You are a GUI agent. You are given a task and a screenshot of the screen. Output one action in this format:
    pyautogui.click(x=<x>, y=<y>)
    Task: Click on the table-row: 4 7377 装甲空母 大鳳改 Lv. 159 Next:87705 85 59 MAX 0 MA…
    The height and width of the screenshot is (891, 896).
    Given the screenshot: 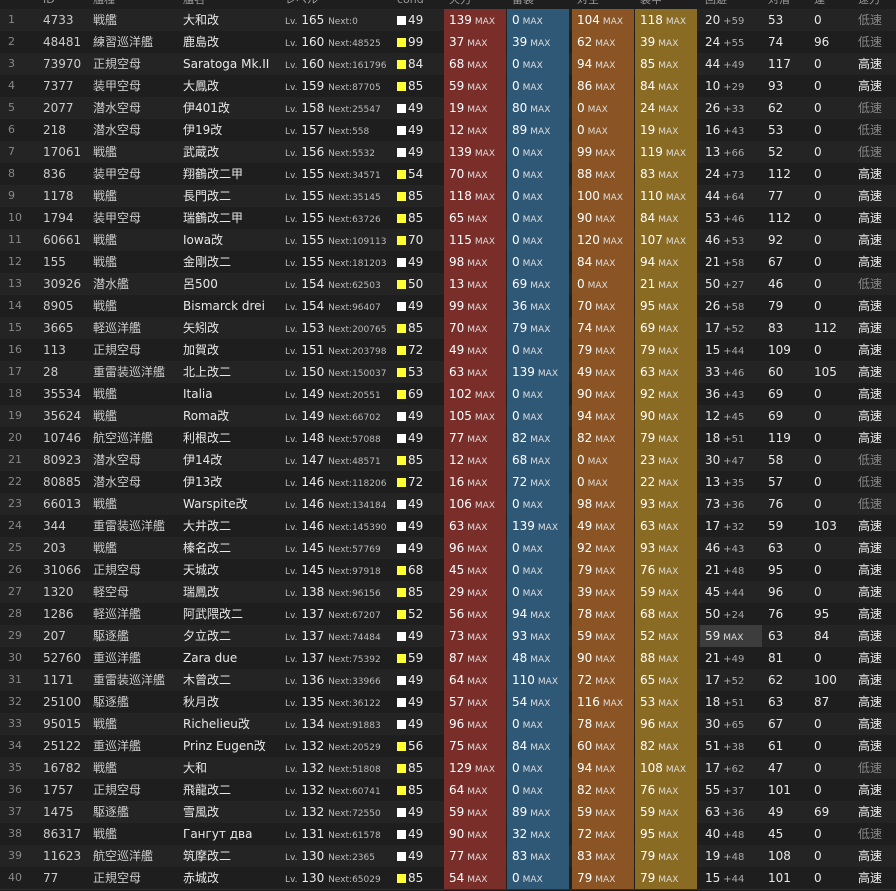 What is the action you would take?
    pyautogui.click(x=448, y=86)
    